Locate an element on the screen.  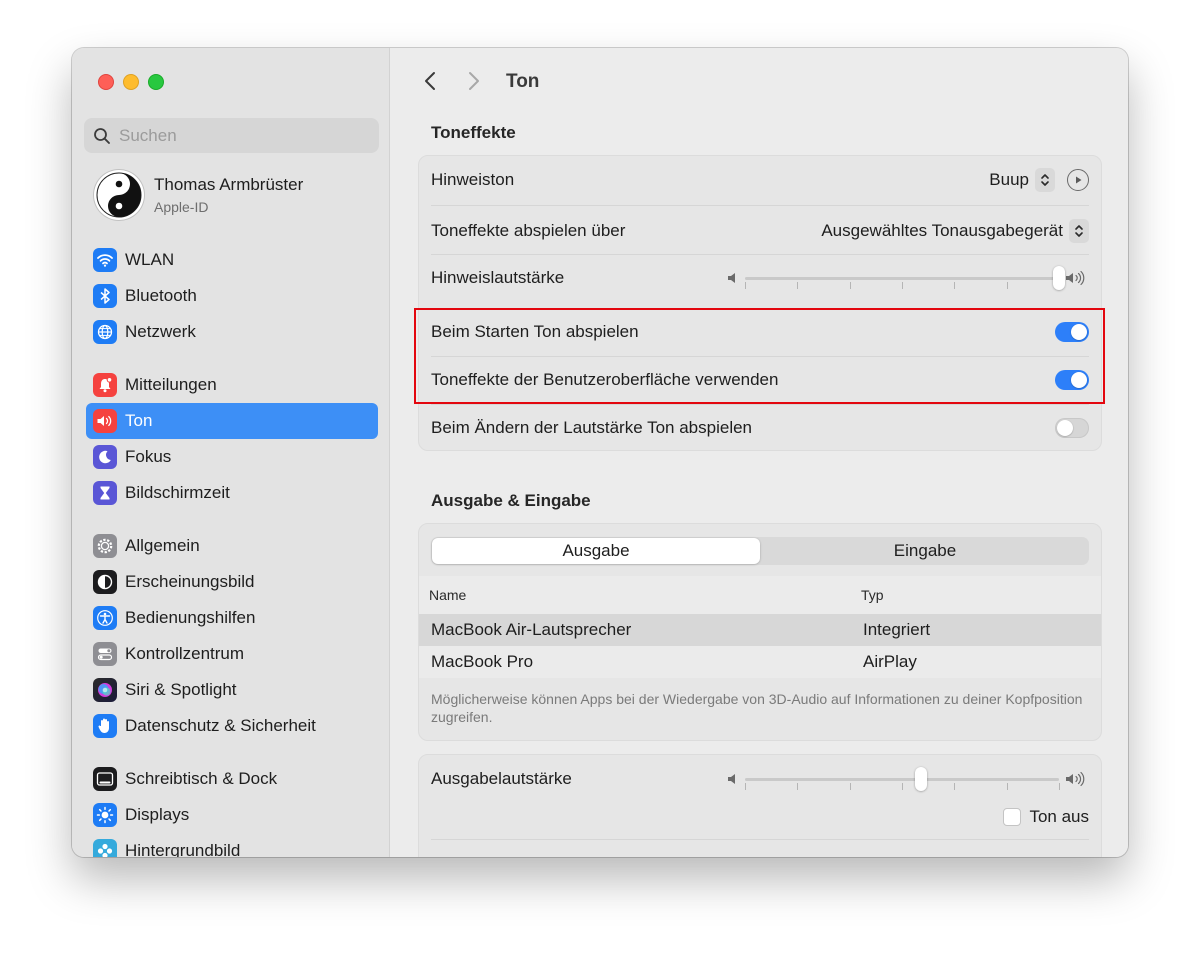
abspielen-ueber-value: Ausgewähltes Tonausgabegerät is located at coordinates (942, 230).